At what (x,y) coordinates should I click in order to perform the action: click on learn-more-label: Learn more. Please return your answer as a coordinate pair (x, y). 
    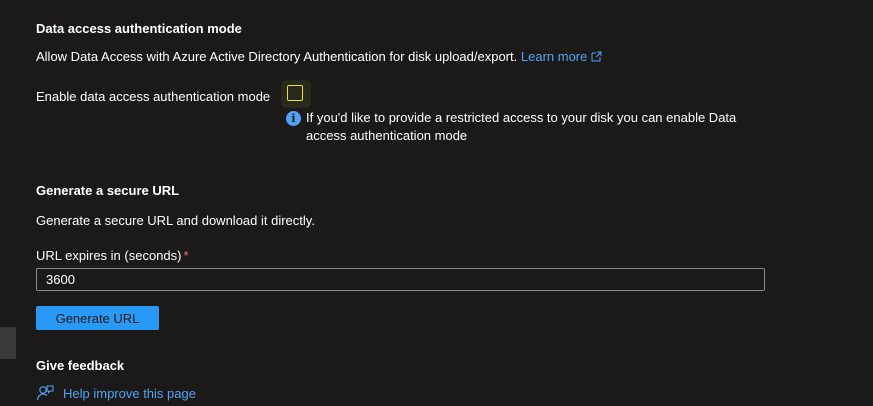
    Looking at the image, I should click on (554, 56).